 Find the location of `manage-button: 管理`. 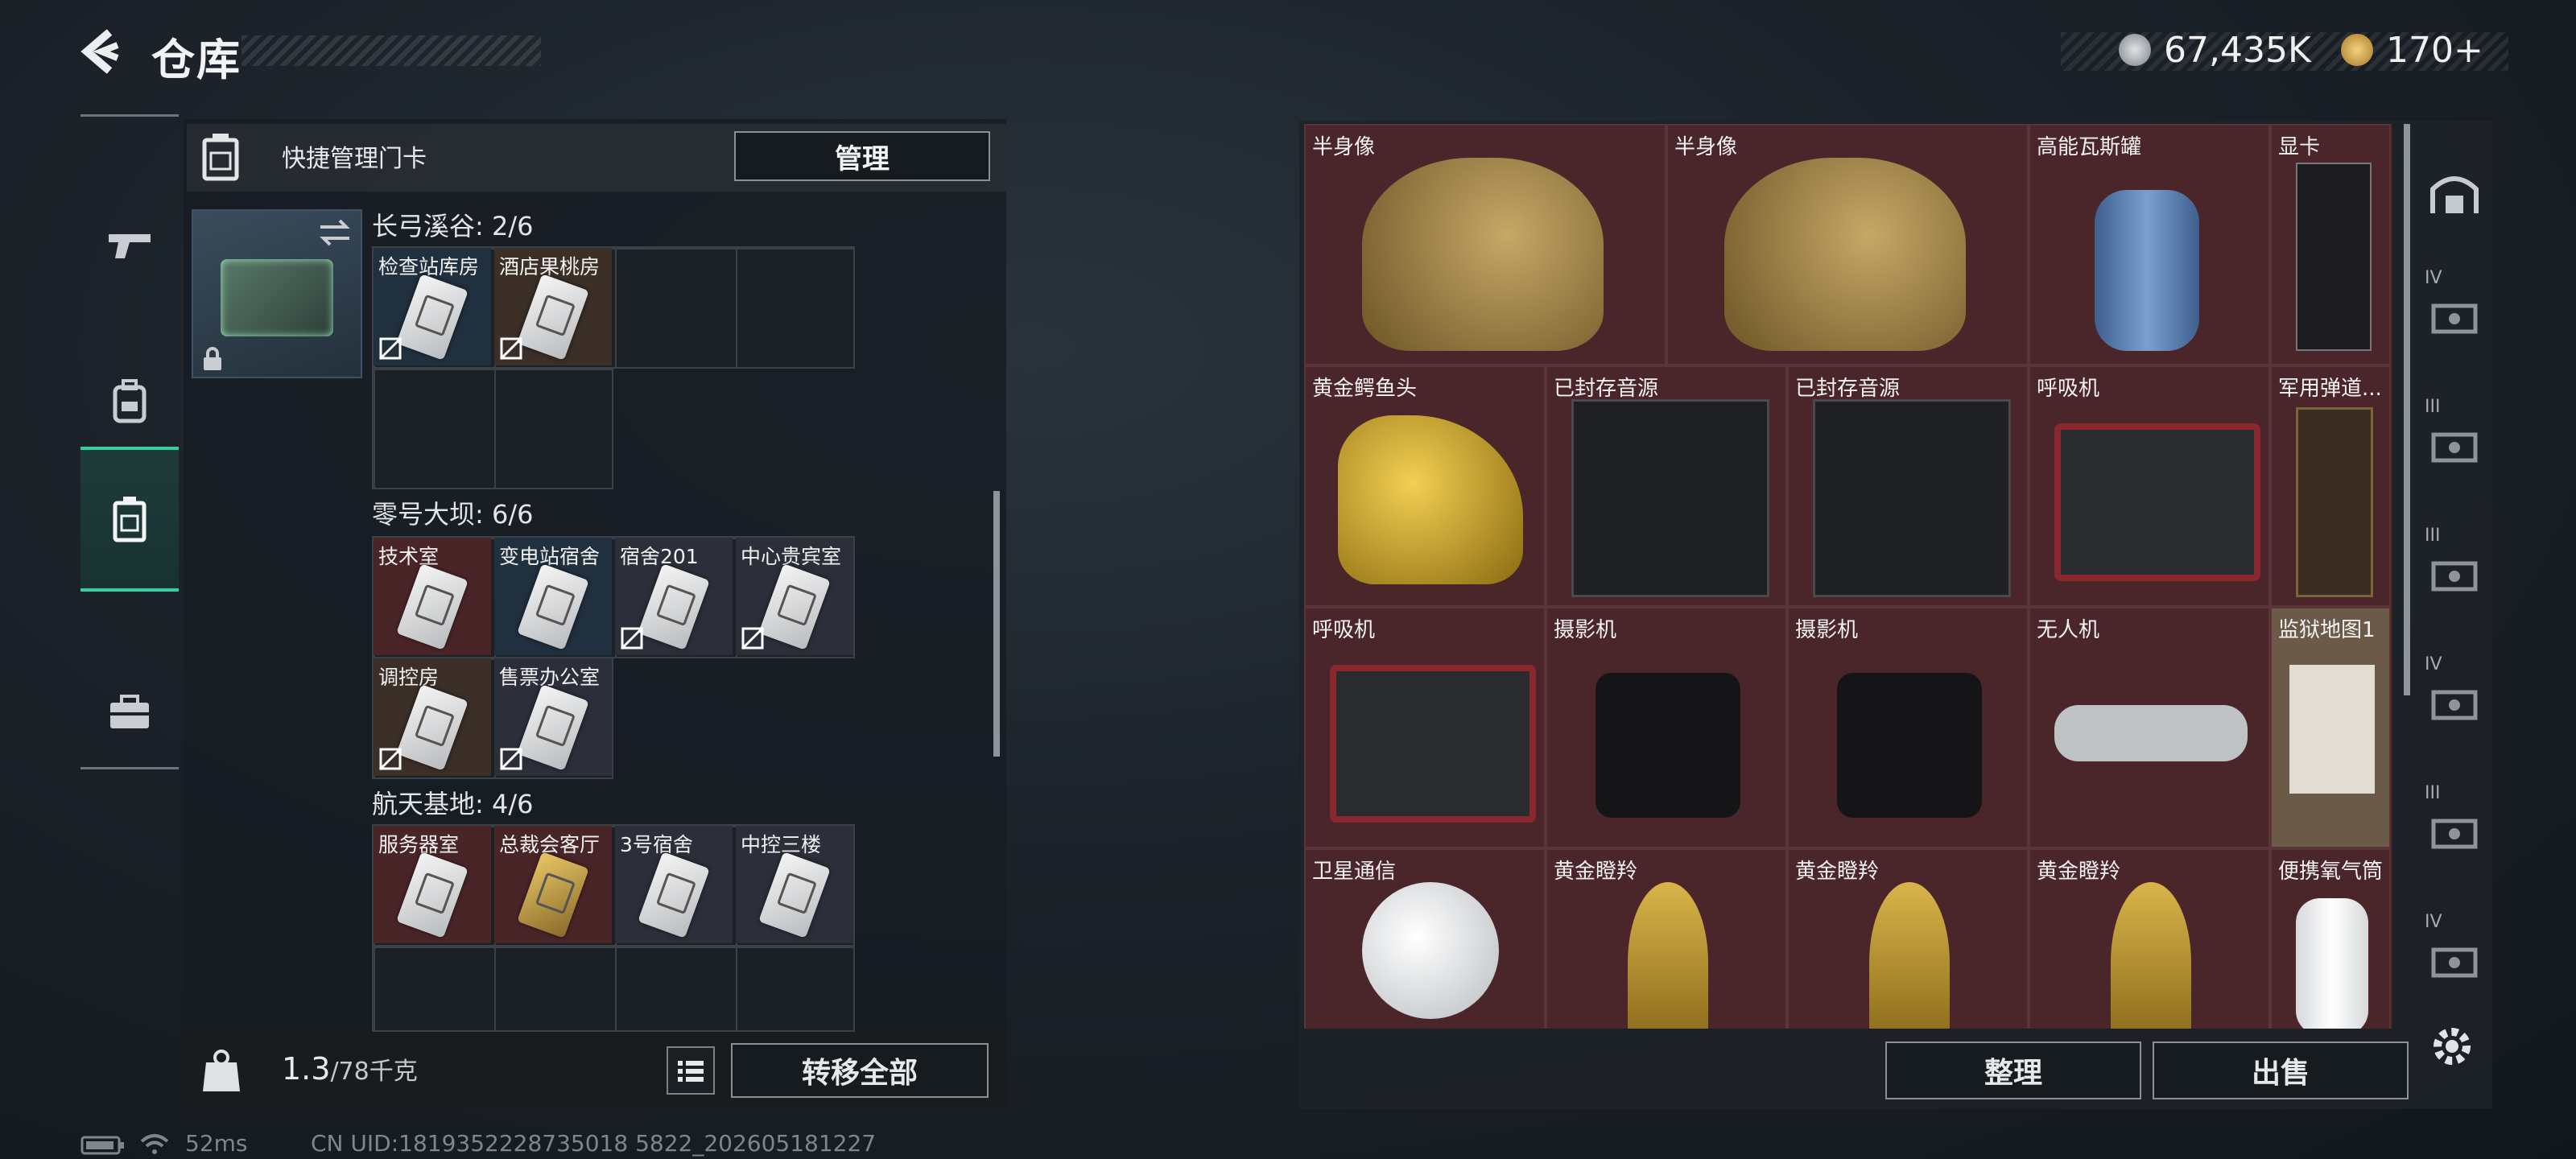

manage-button: 管理 is located at coordinates (862, 156).